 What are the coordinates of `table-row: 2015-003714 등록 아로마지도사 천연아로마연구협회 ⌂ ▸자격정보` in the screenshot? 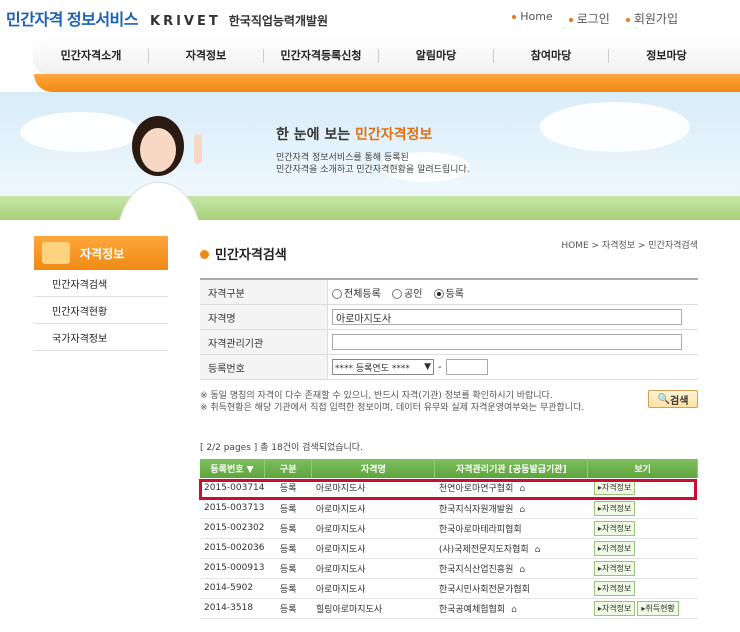 It's located at (449, 488).